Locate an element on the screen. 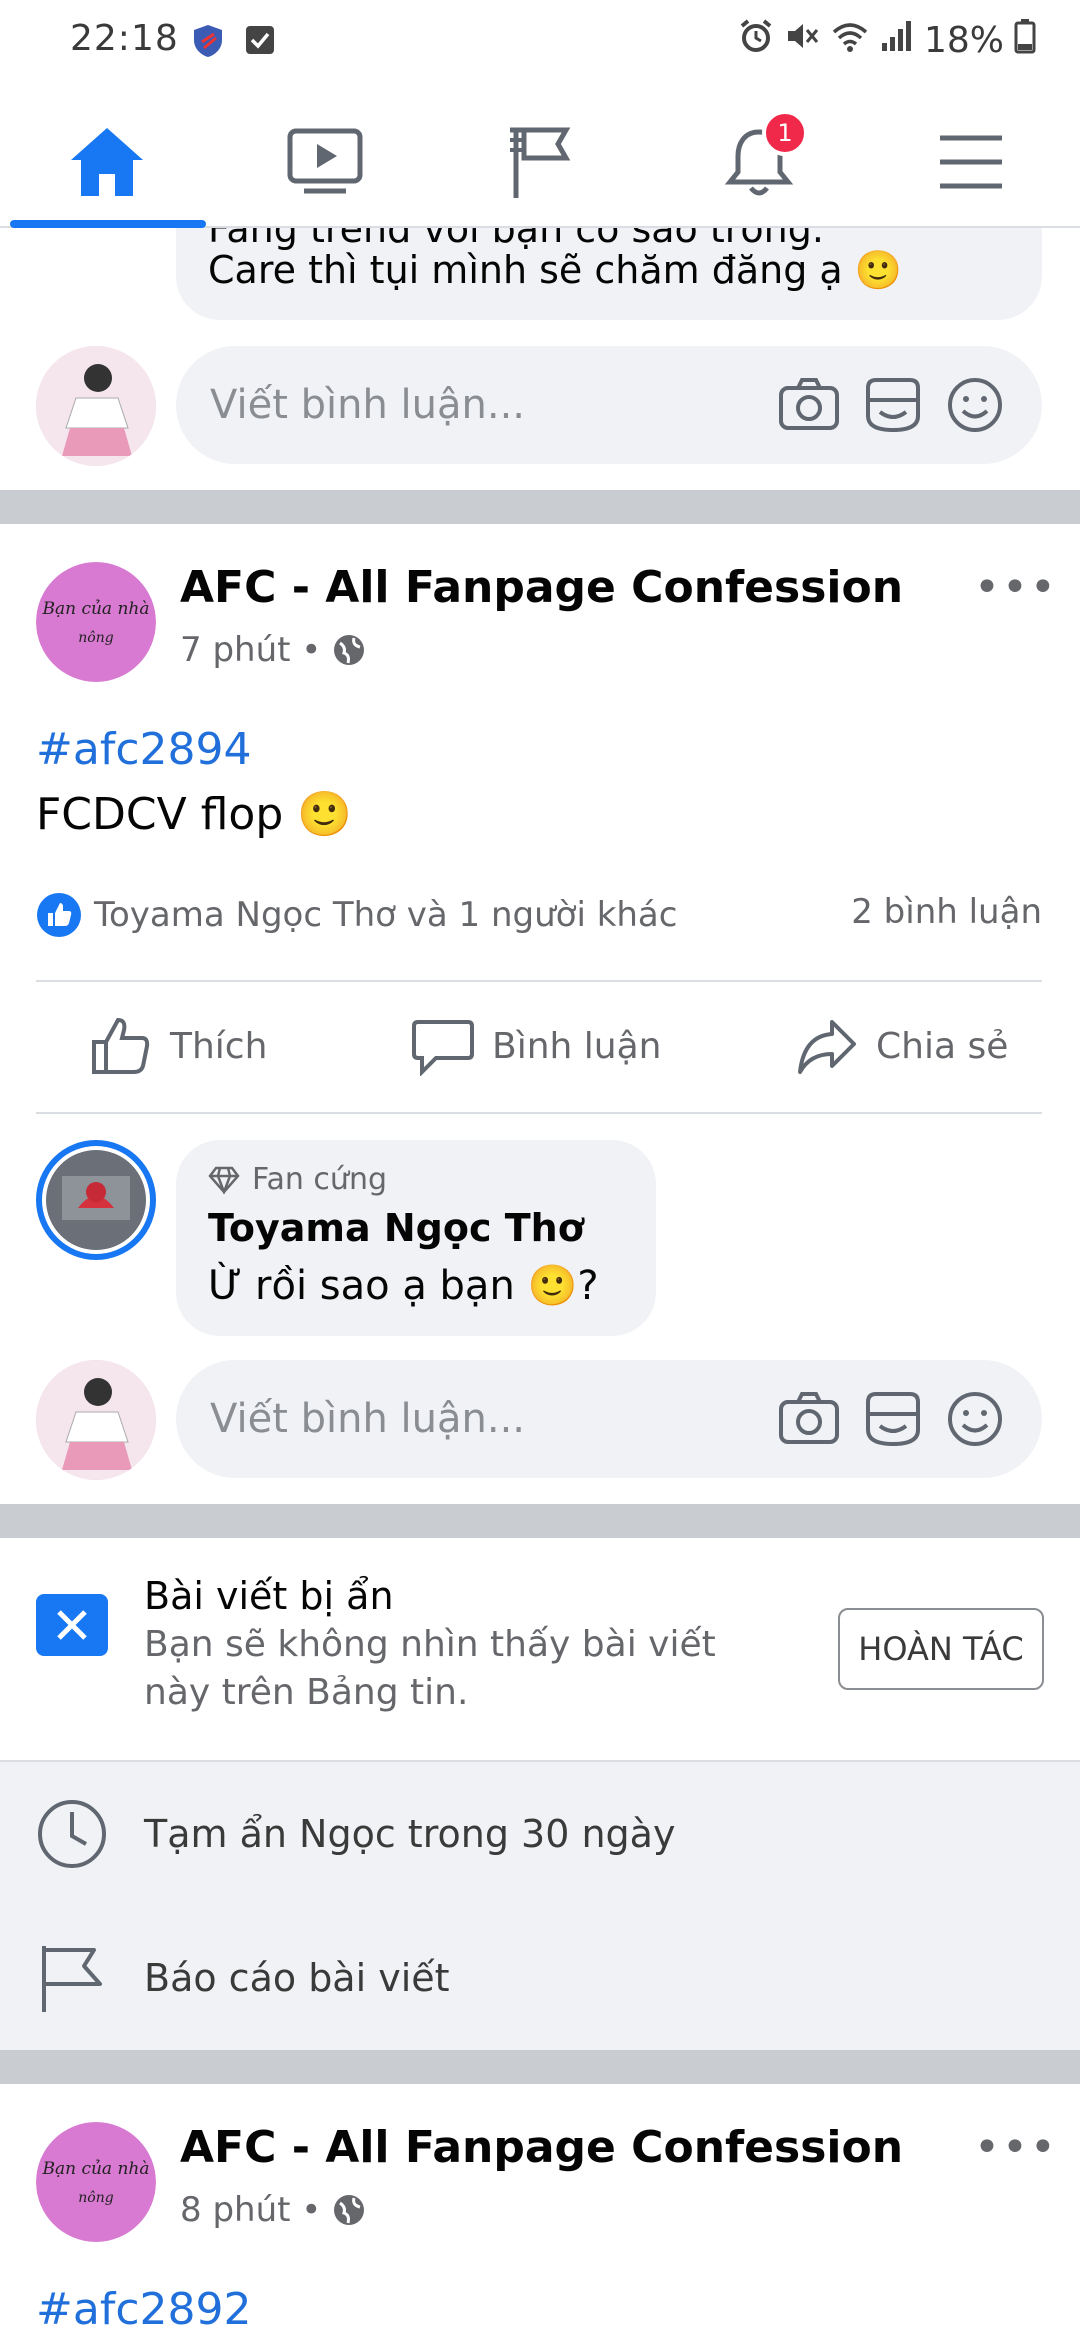 Image resolution: width=1080 pixels, height=2340 pixels. wifi-icon is located at coordinates (850, 40).